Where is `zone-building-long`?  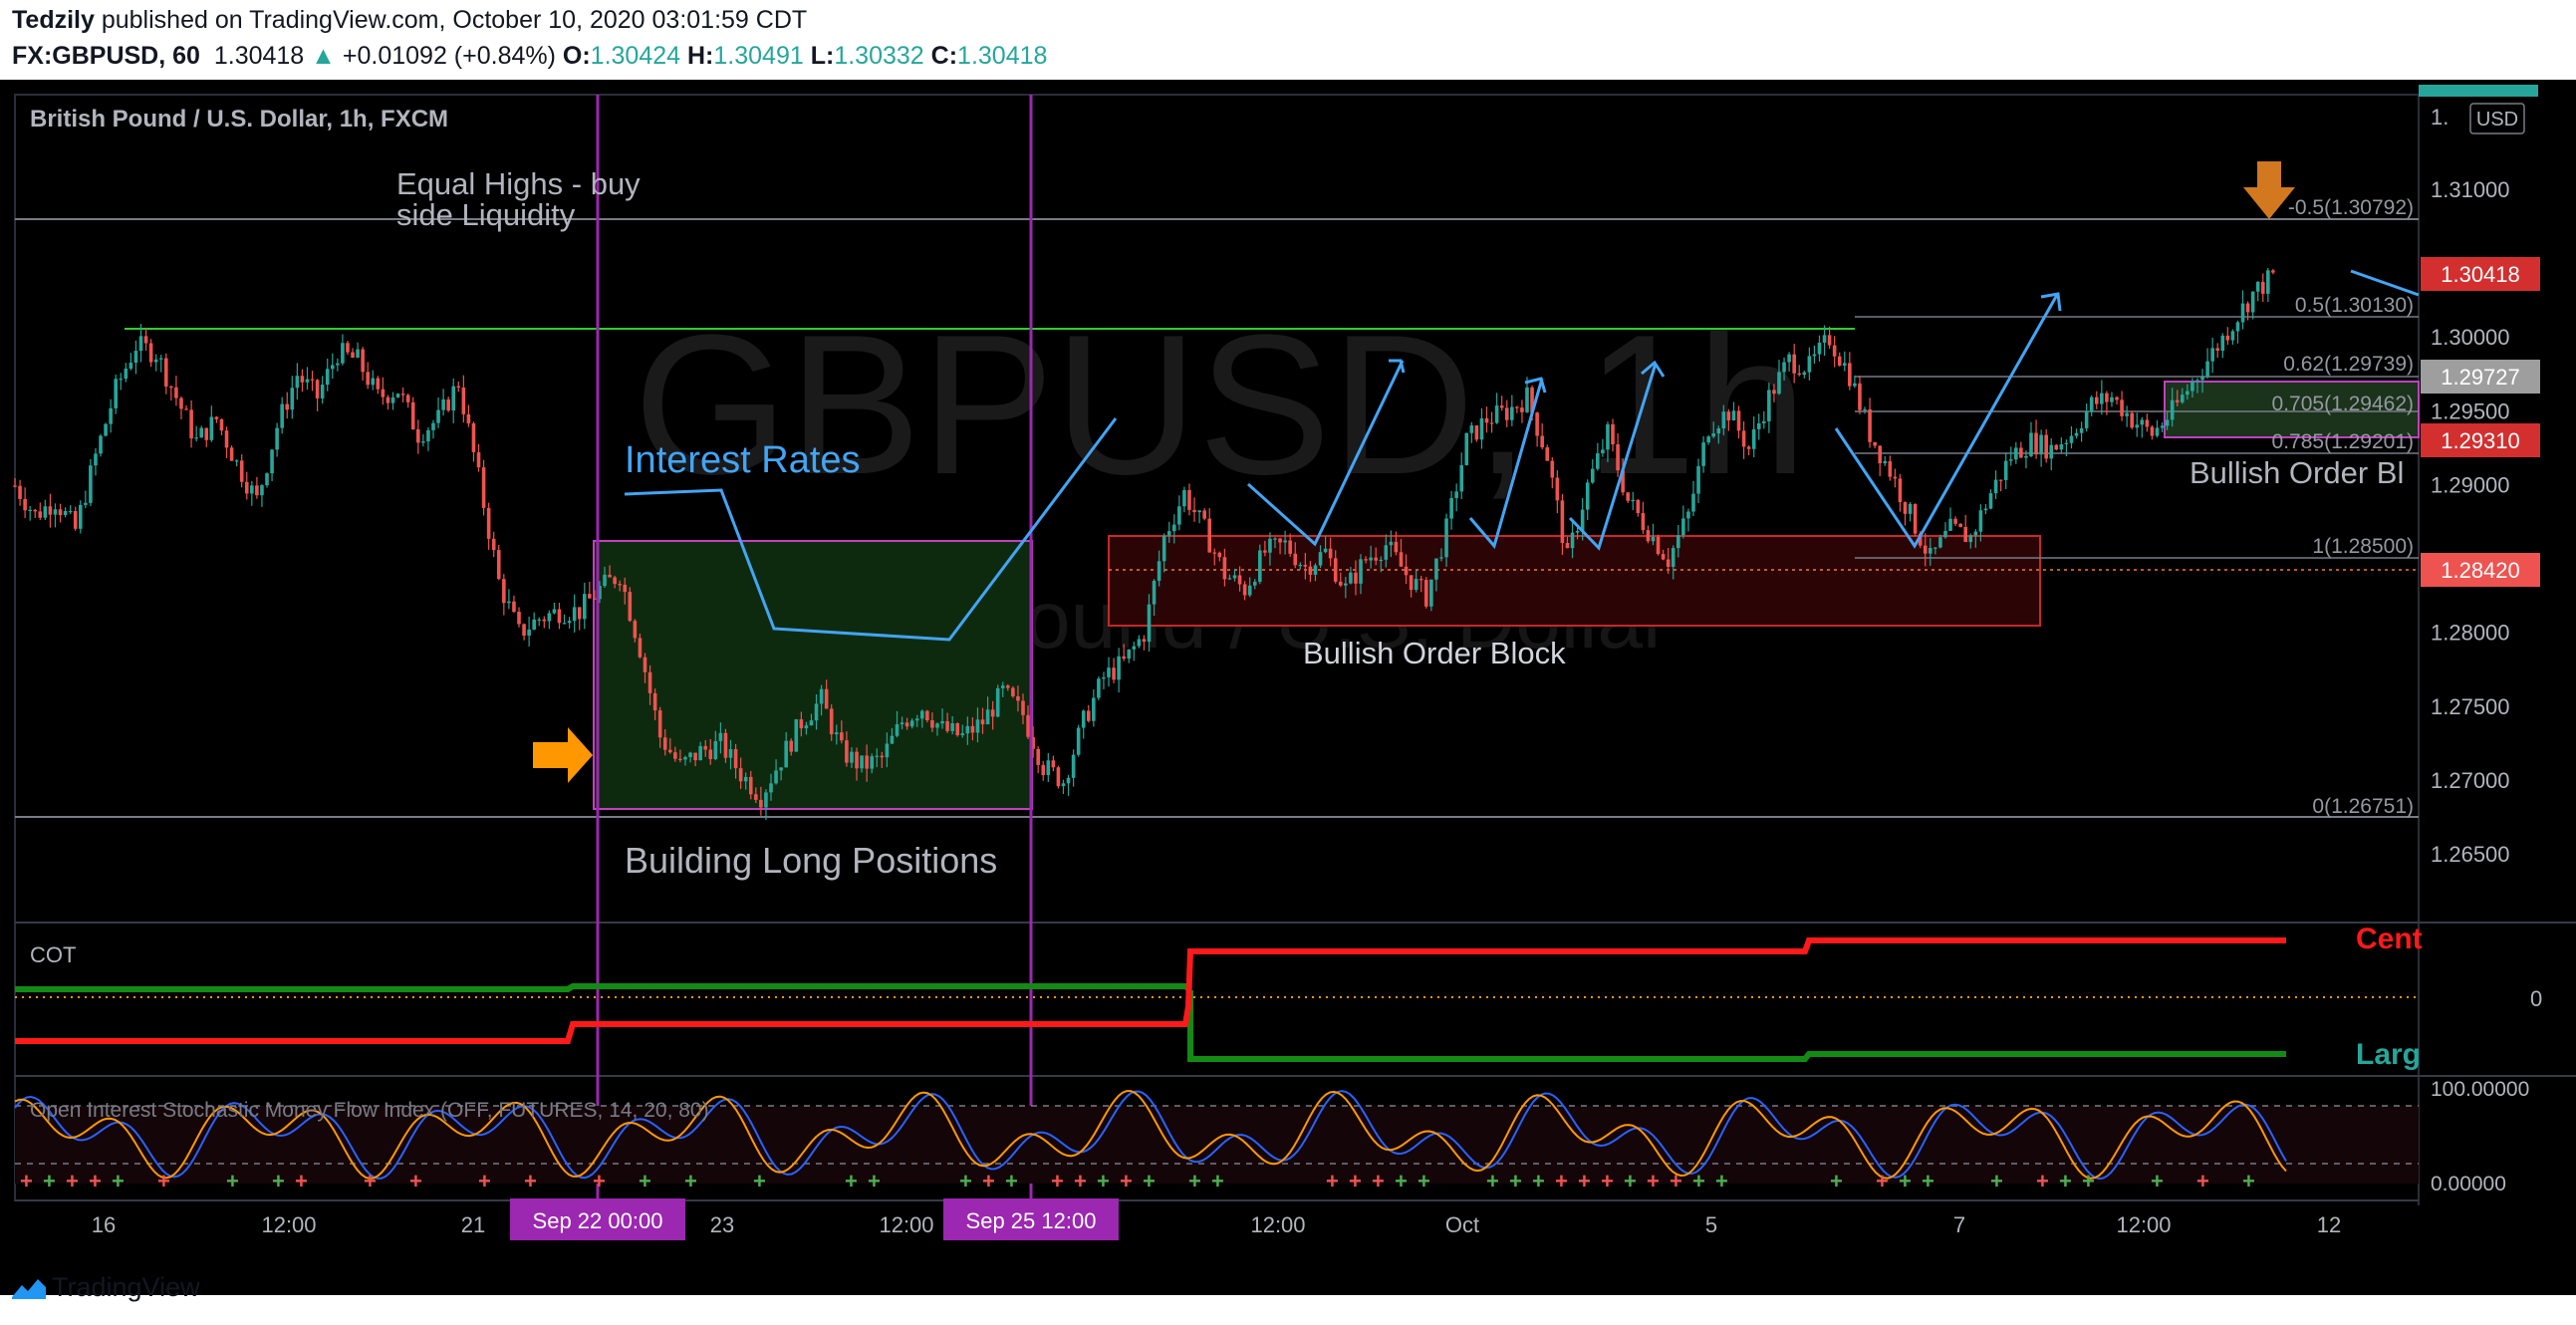
zone-building-long is located at coordinates (813, 675).